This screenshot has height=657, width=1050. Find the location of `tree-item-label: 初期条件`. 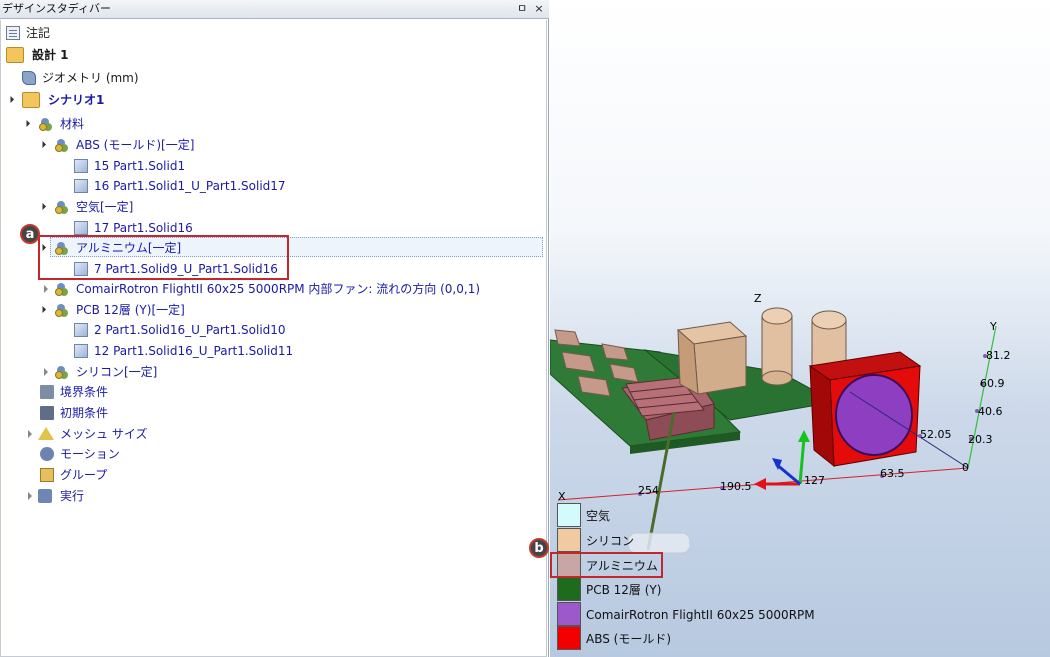

tree-item-label: 初期条件 is located at coordinates (84, 413).